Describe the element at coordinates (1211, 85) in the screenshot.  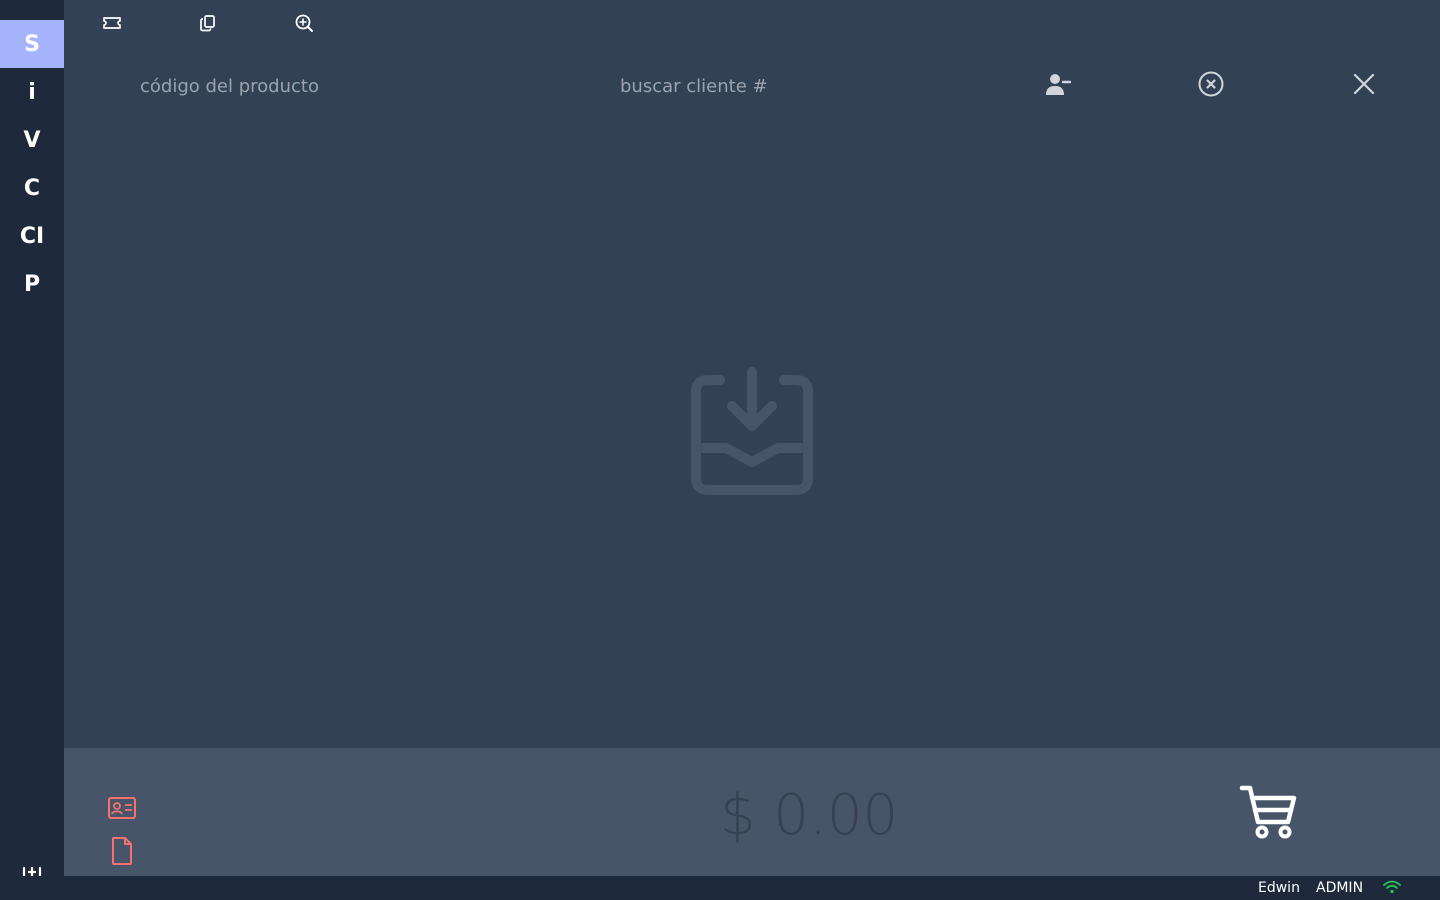
I see `clear-circle-icon` at that location.